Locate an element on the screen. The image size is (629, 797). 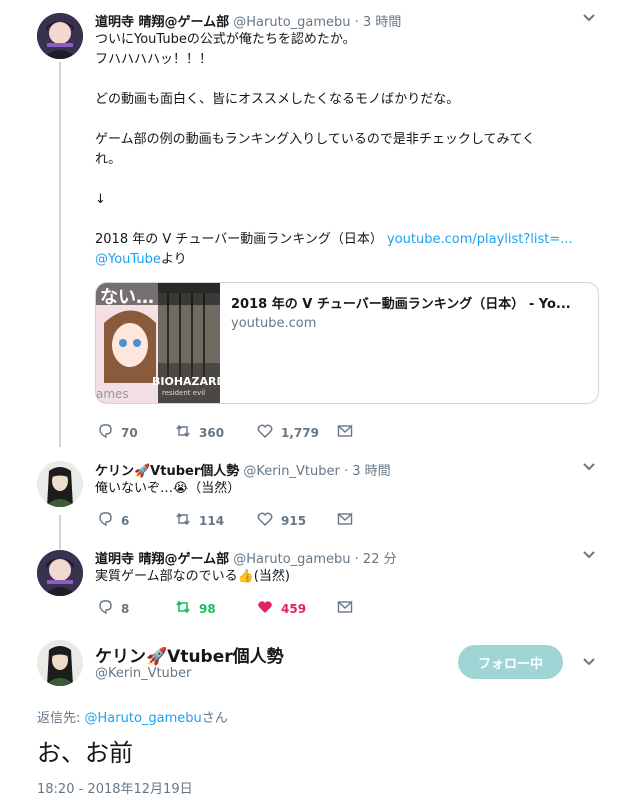
focused-tweet-text: お、お前 is located at coordinates (85, 753).